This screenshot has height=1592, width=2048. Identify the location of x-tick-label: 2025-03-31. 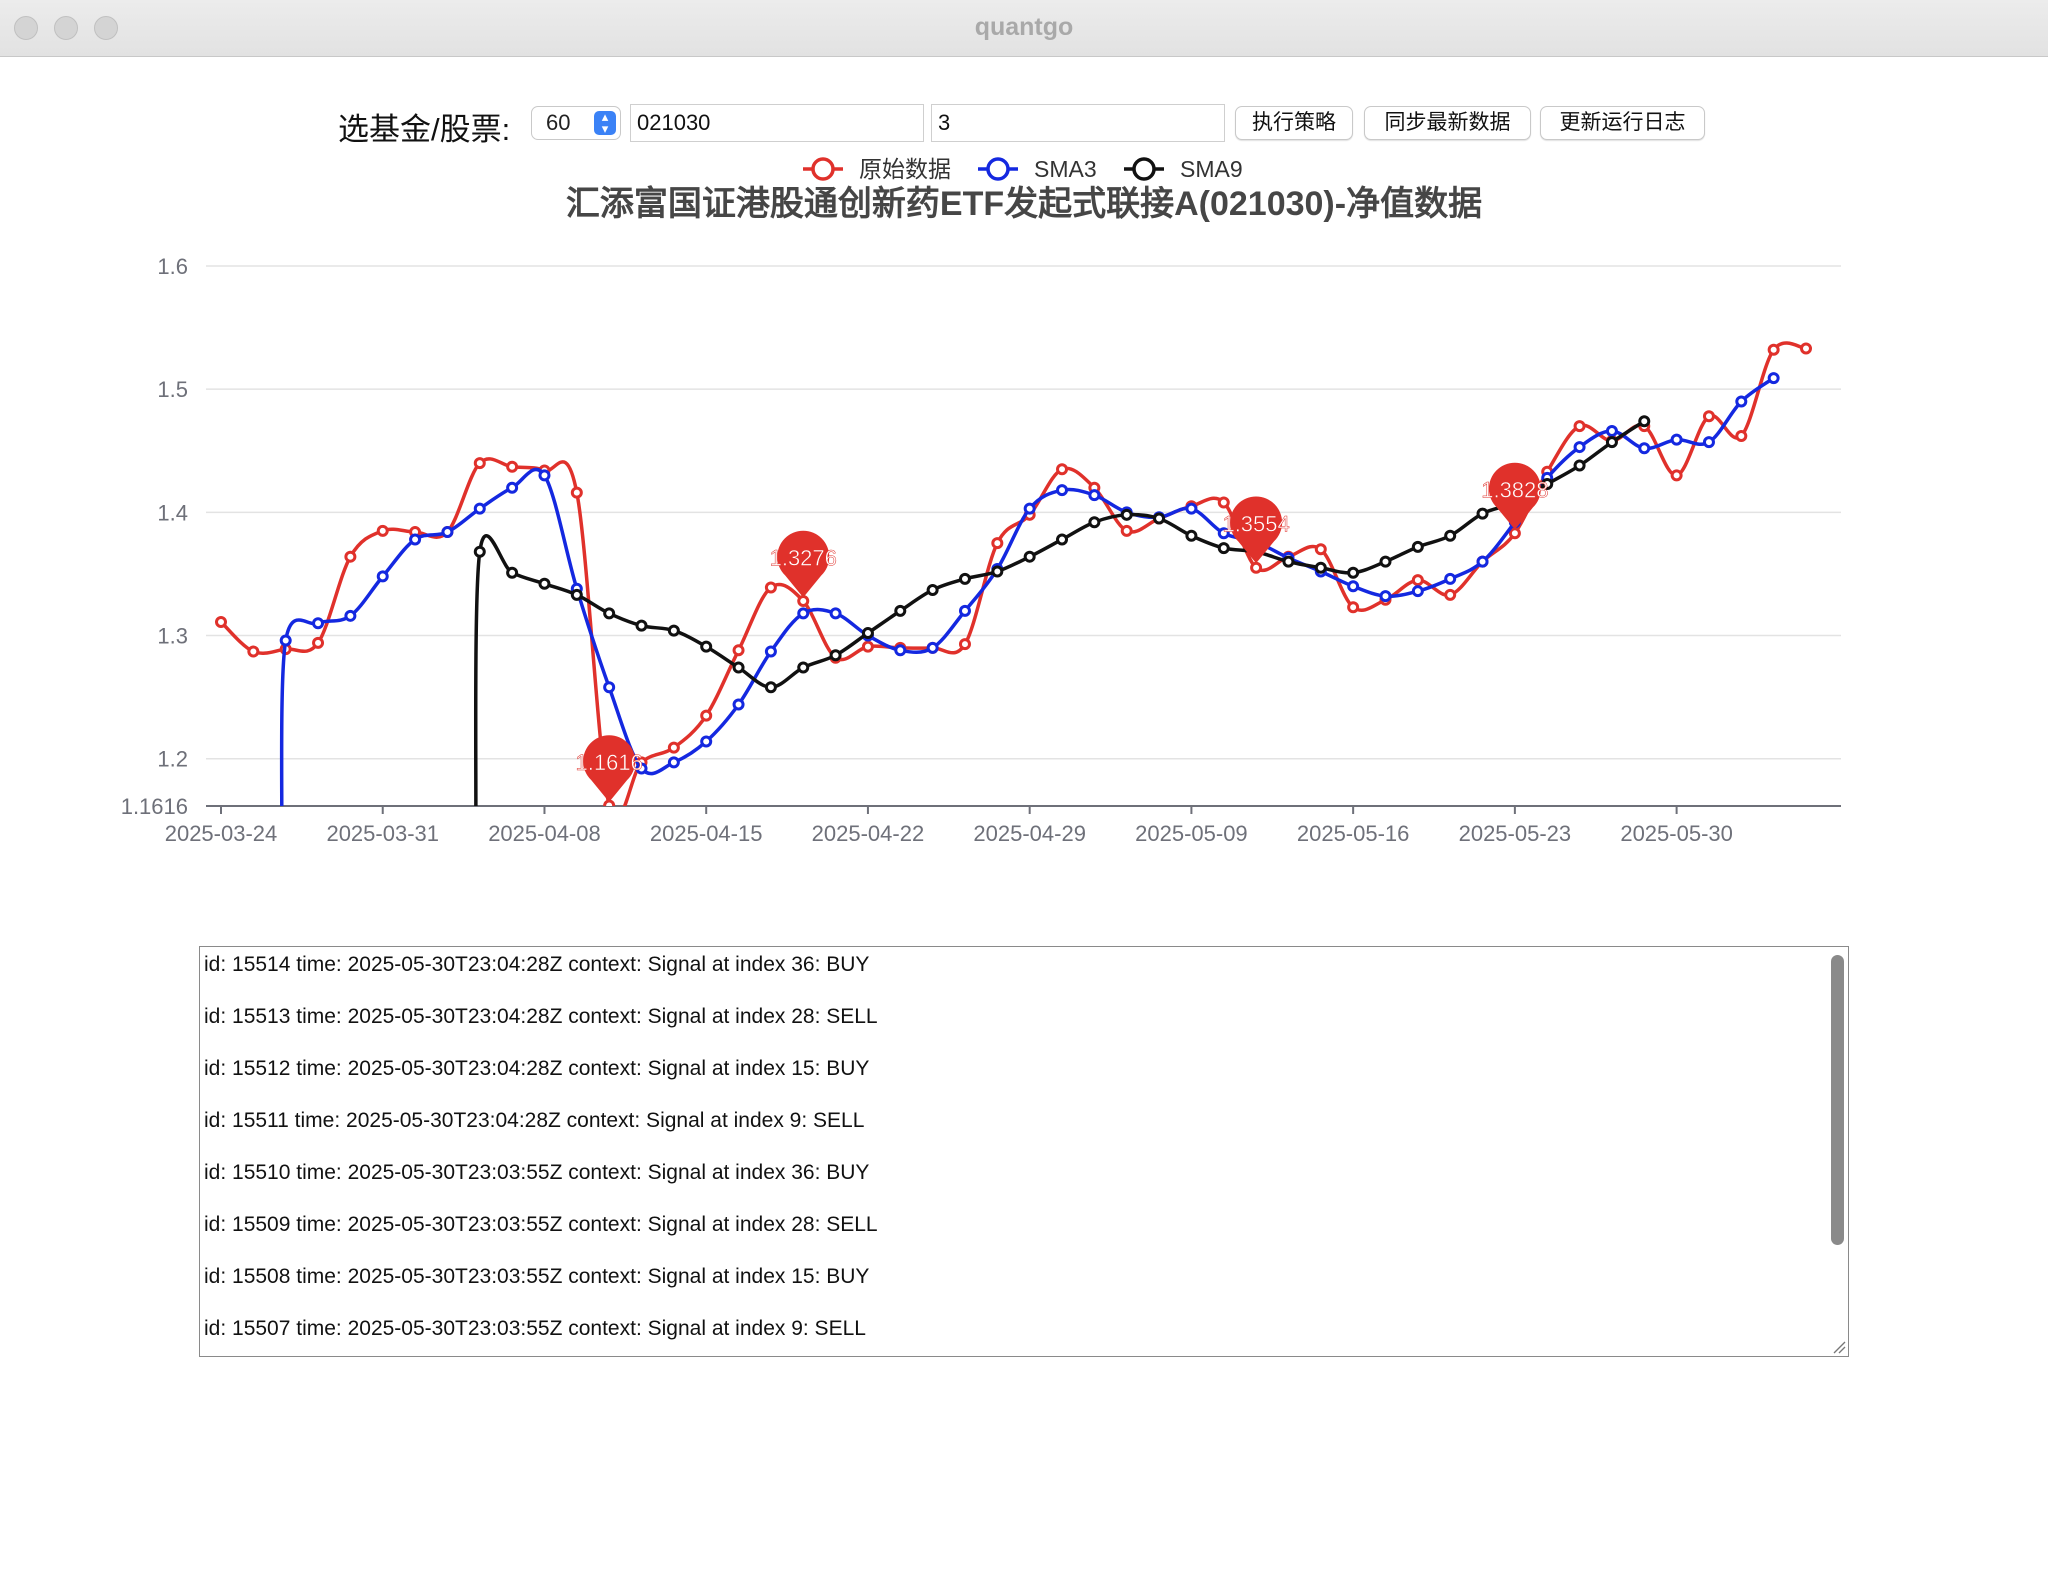
(382, 833).